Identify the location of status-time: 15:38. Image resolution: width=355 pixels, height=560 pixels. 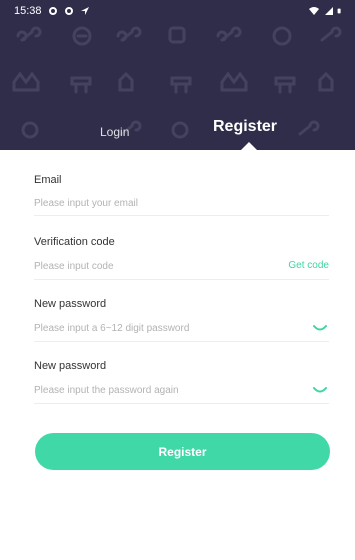
(28, 11).